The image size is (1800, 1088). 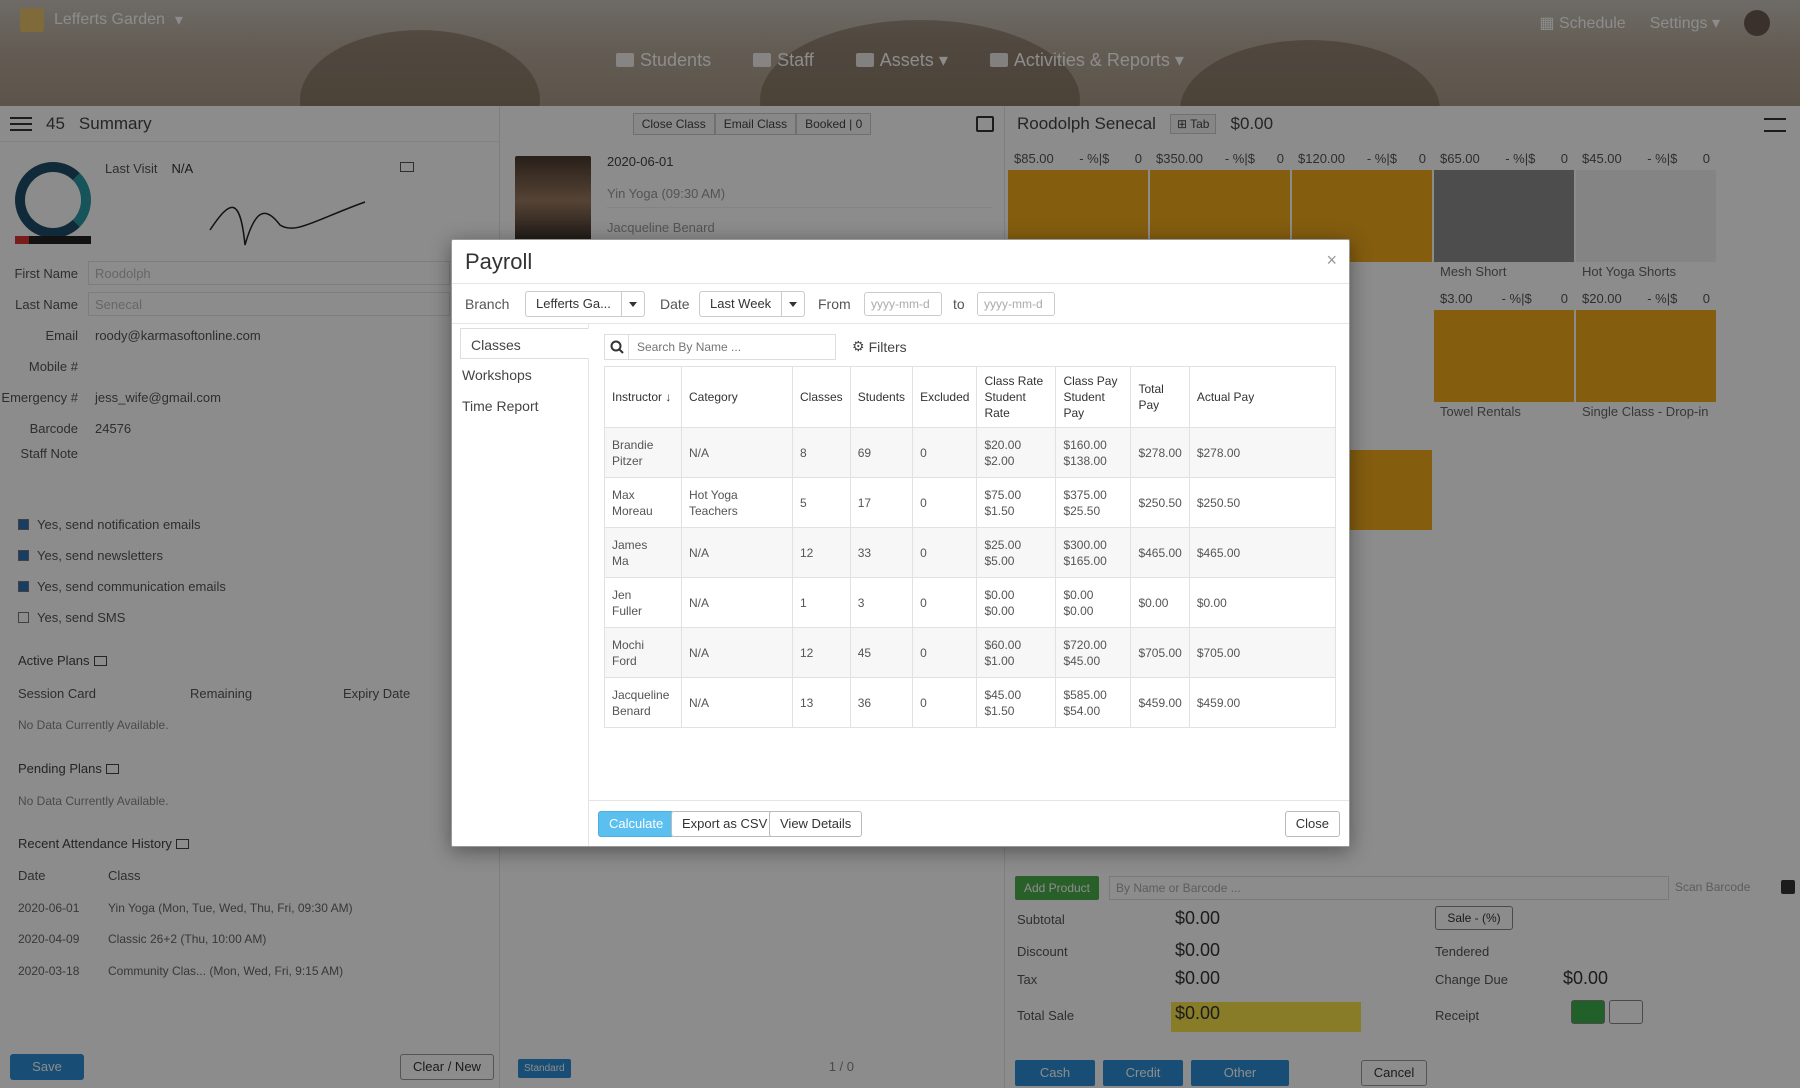 What do you see at coordinates (945, 397) in the screenshot?
I see `col-excluded: Excluded` at bounding box center [945, 397].